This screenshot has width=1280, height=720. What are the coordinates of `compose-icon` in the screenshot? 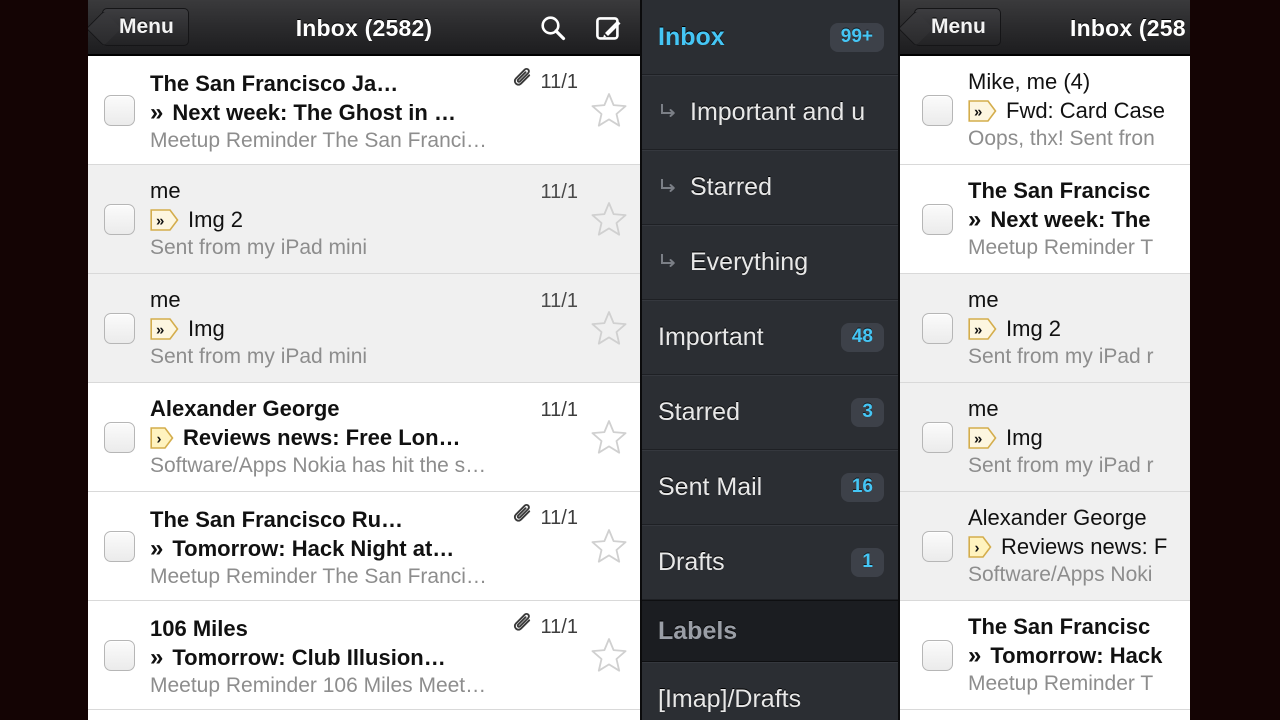 It's located at (609, 28).